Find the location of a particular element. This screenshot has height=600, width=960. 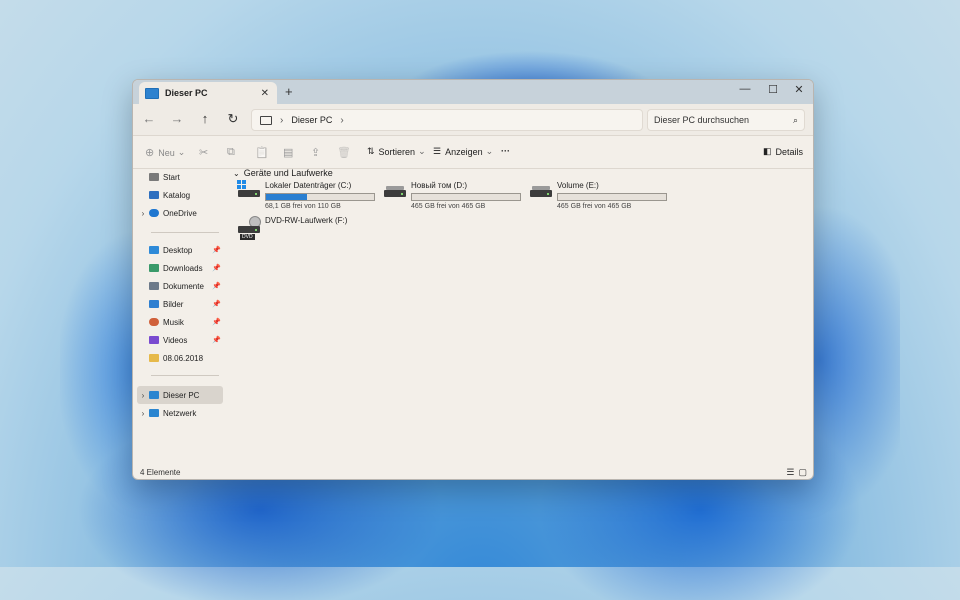

dvd-badge: DVD is located at coordinates (247, 237).